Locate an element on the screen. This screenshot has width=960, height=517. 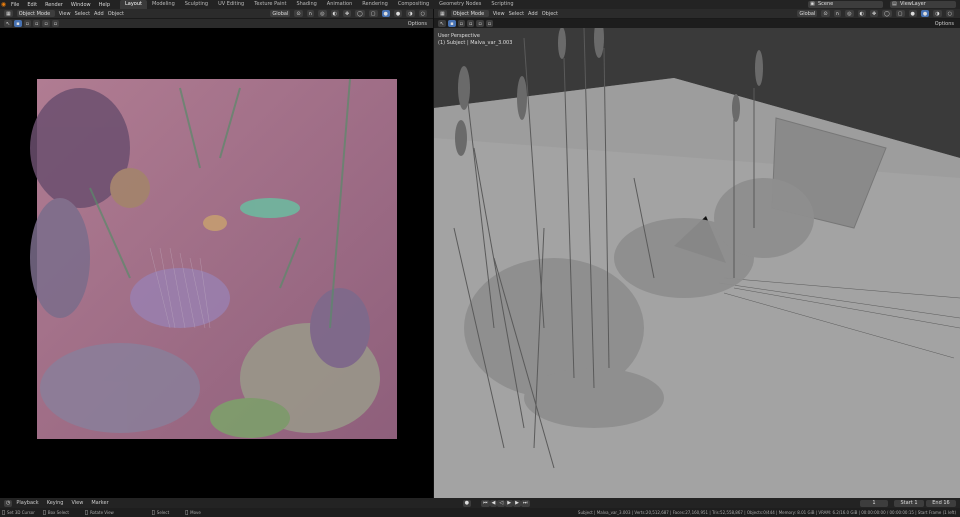
right-select-intersect-icon: ▫ is located at coordinates (489, 23).